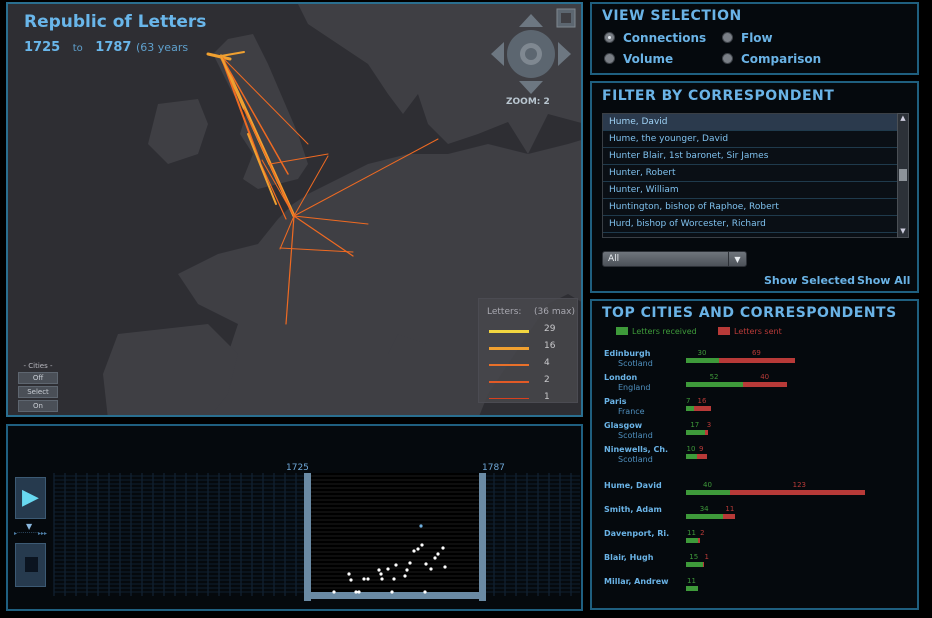  What do you see at coordinates (638, 59) in the screenshot?
I see `radio-volume: Volume` at bounding box center [638, 59].